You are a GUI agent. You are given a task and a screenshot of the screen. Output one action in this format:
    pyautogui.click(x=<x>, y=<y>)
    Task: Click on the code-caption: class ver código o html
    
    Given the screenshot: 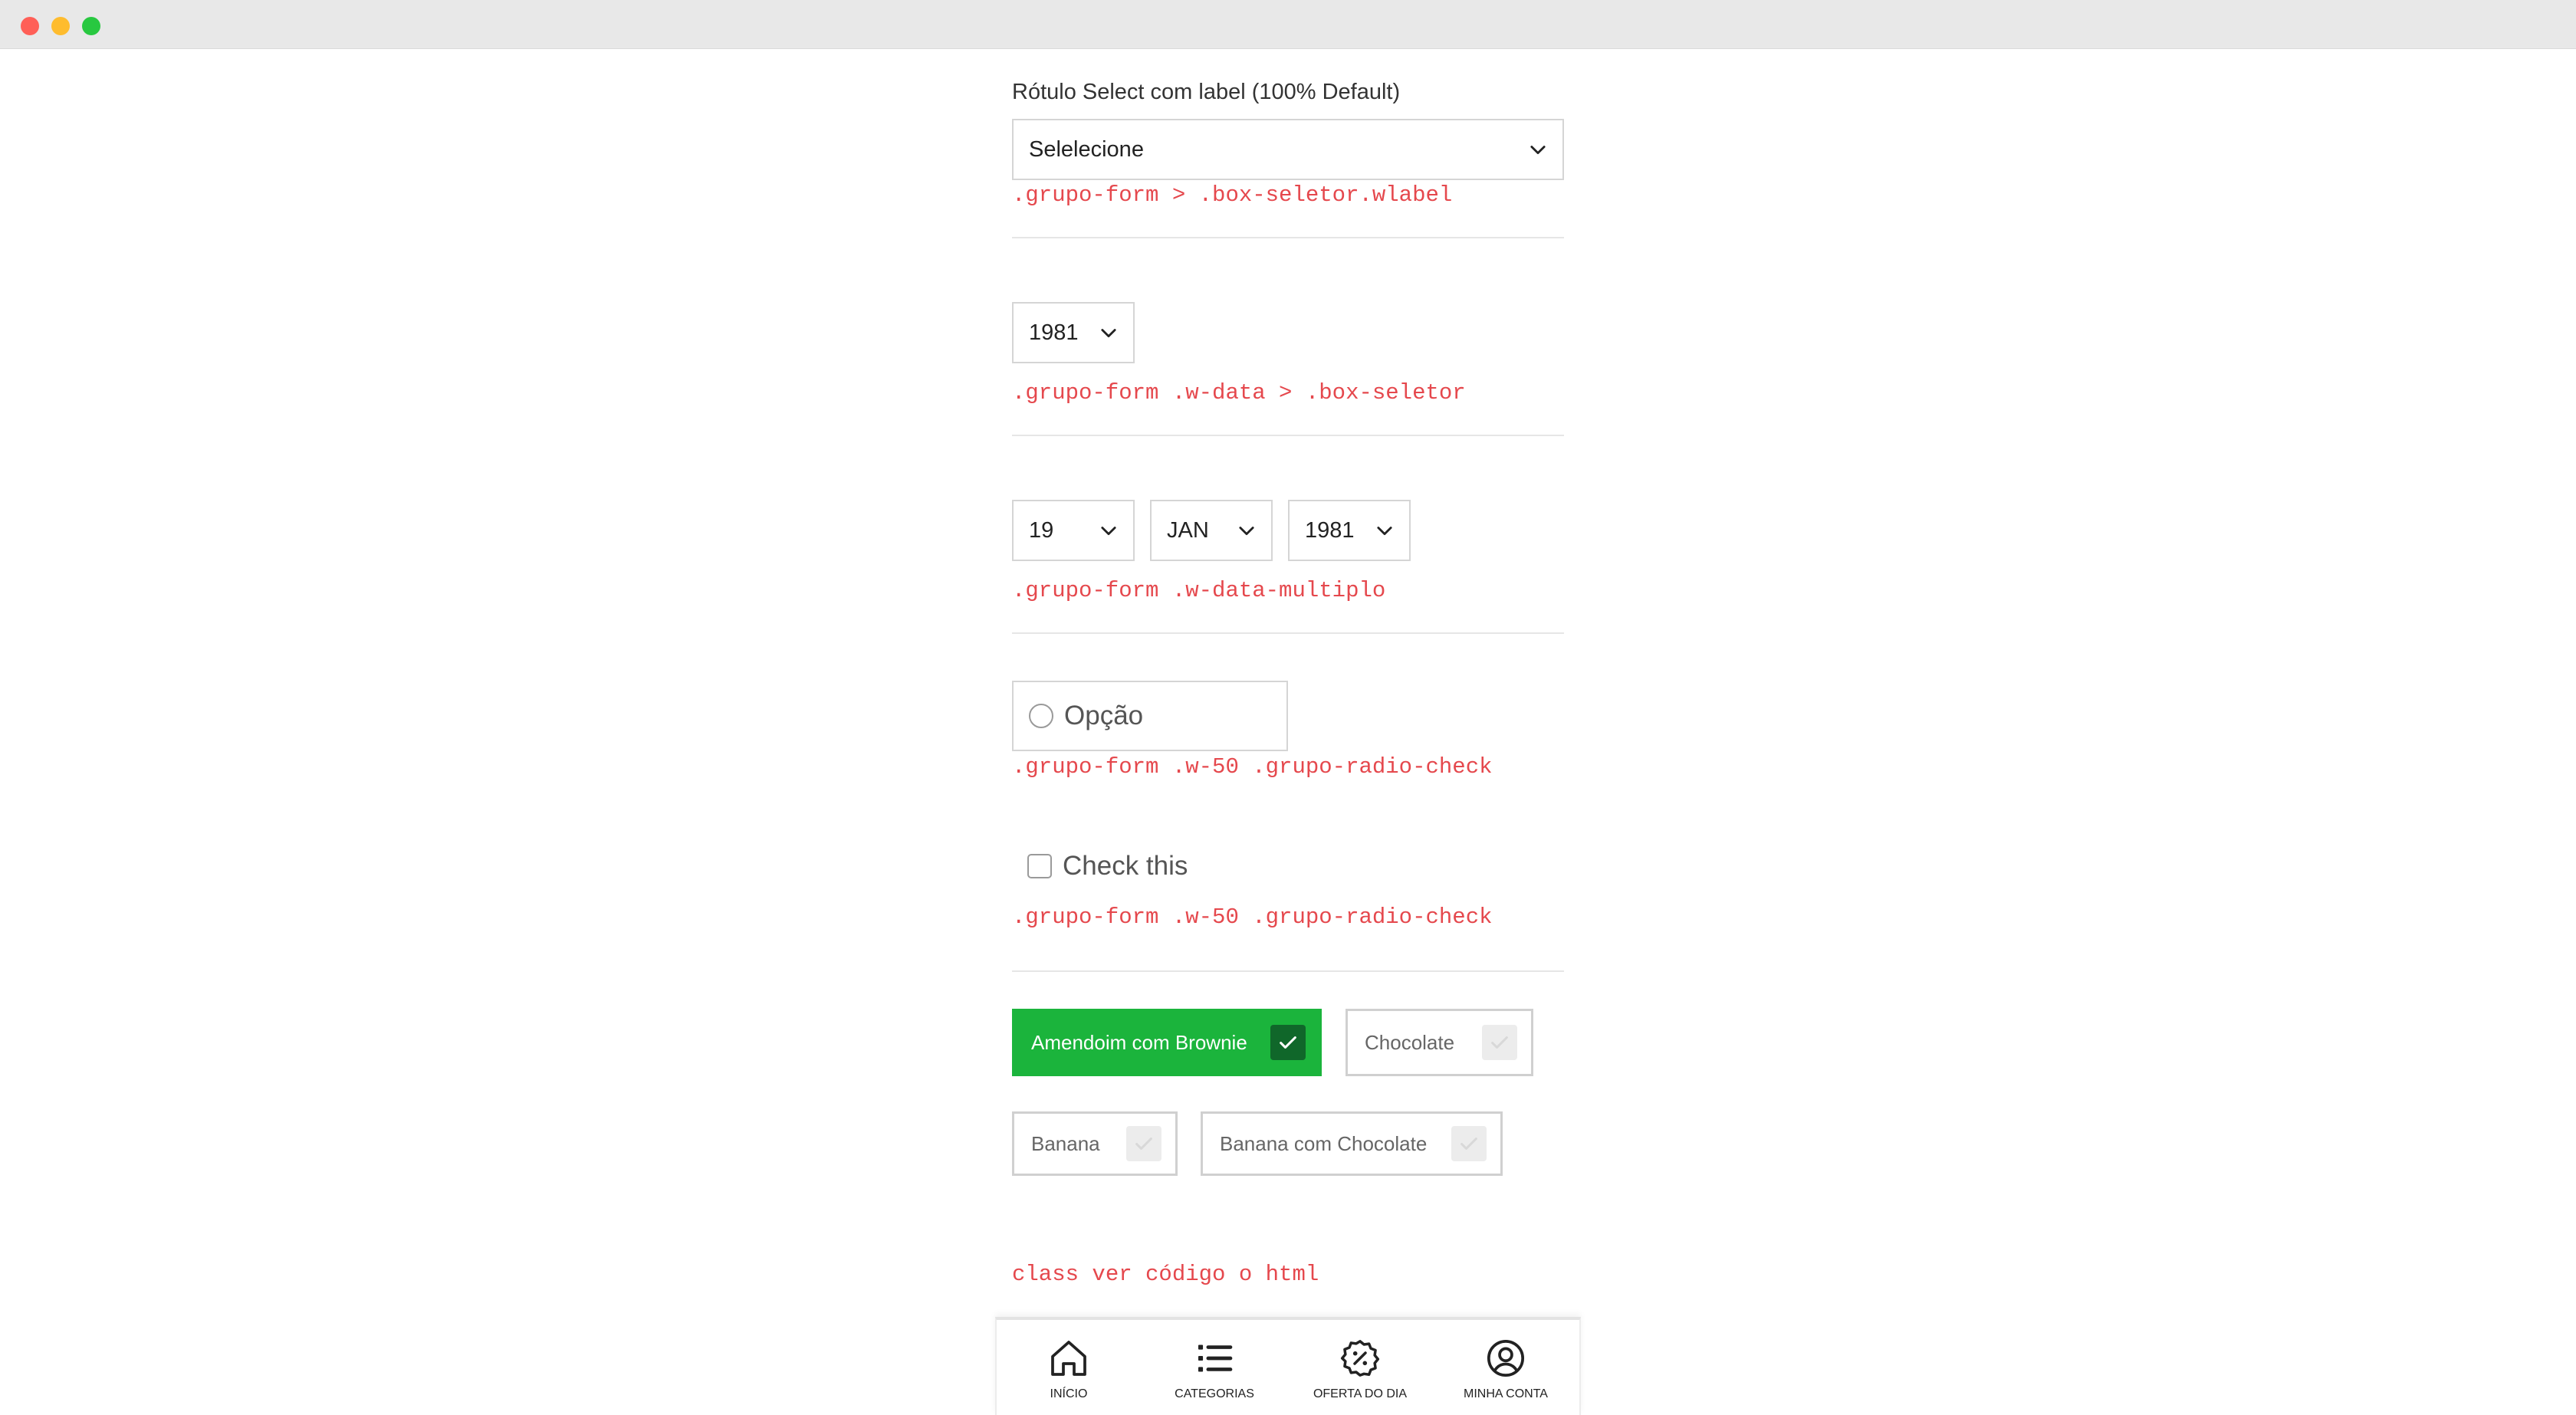 What is the action you would take?
    pyautogui.click(x=1165, y=1274)
    